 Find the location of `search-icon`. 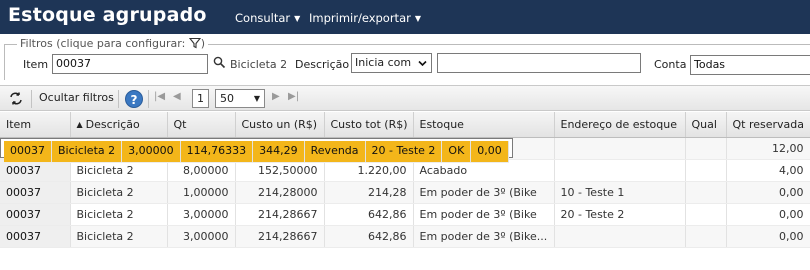

search-icon is located at coordinates (219, 64).